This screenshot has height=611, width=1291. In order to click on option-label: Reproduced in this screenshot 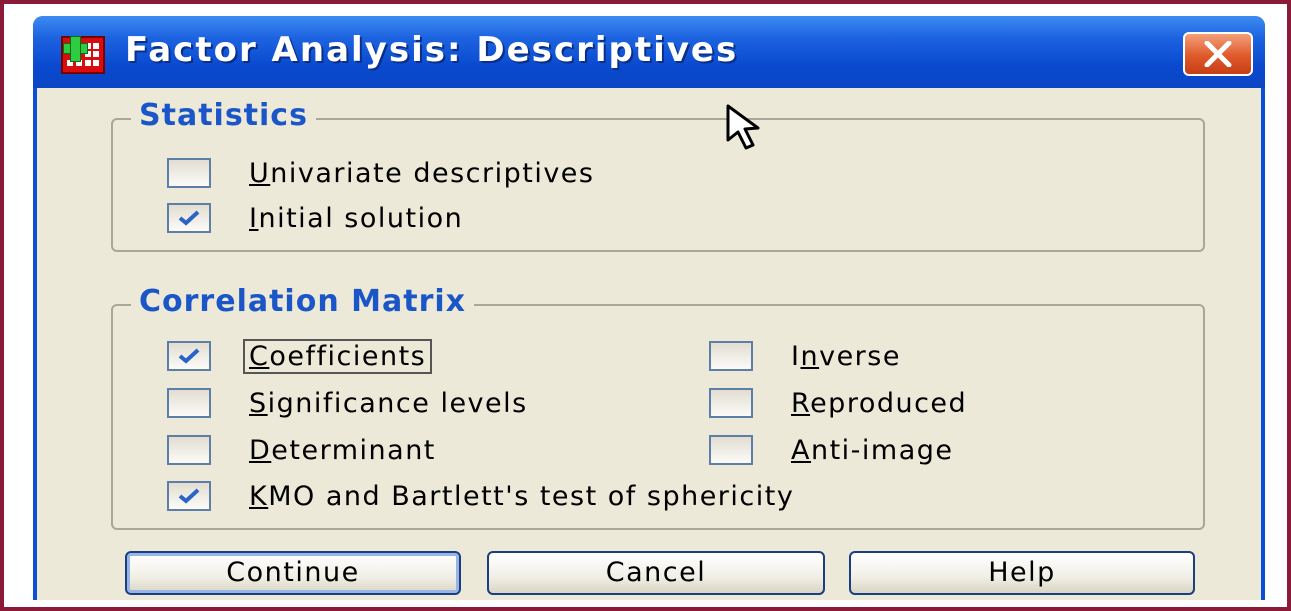, I will do `click(879, 403)`.